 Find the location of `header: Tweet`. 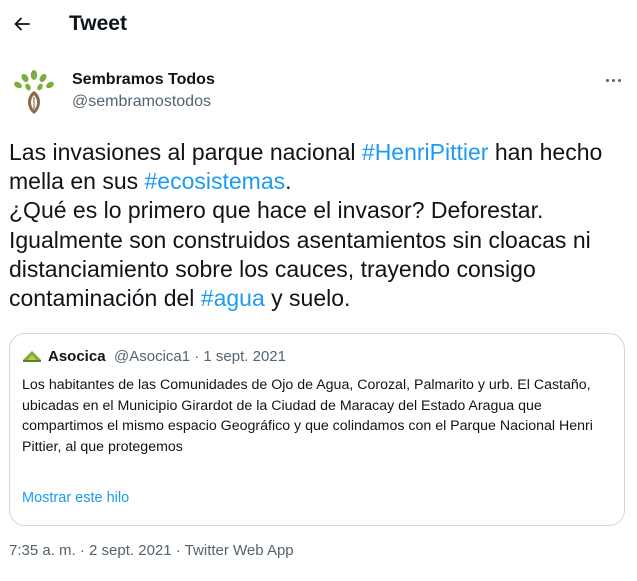

header: Tweet is located at coordinates (318, 24).